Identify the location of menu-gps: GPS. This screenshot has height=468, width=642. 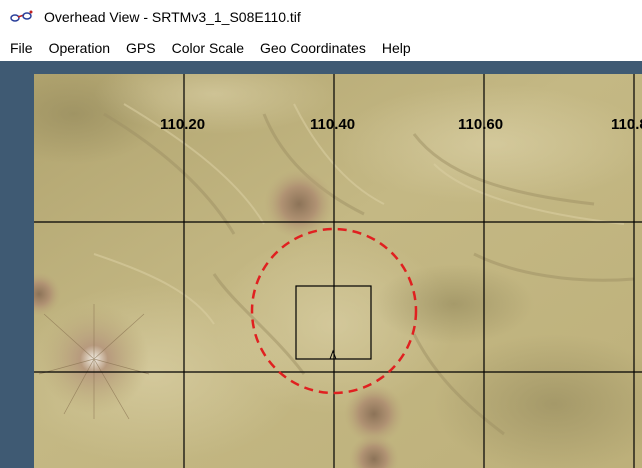
(141, 48).